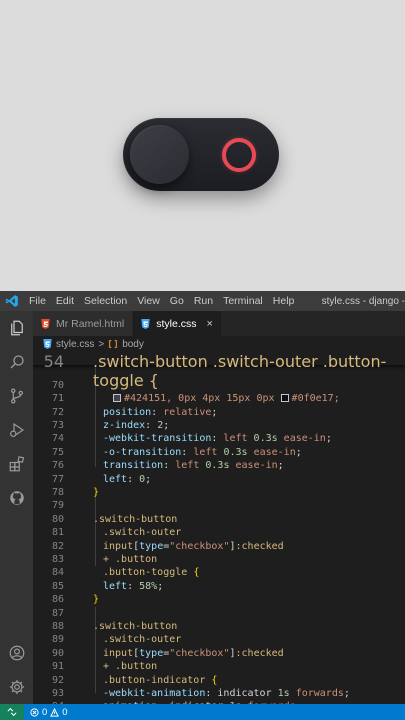 The width and height of the screenshot is (405, 720). What do you see at coordinates (16, 652) in the screenshot?
I see `account-icon` at bounding box center [16, 652].